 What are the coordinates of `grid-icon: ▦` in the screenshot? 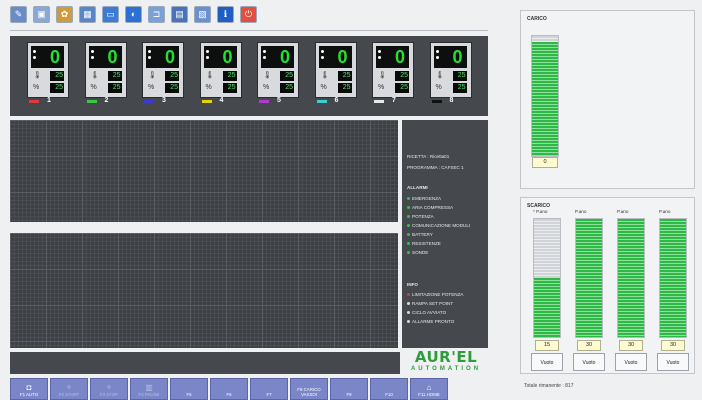 It's located at (87, 14).